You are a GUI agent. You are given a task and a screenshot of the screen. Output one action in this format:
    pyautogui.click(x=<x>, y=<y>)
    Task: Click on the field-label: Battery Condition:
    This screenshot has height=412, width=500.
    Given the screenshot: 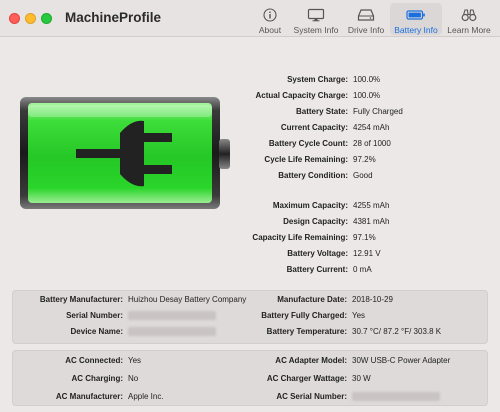 What is the action you would take?
    pyautogui.click(x=313, y=175)
    